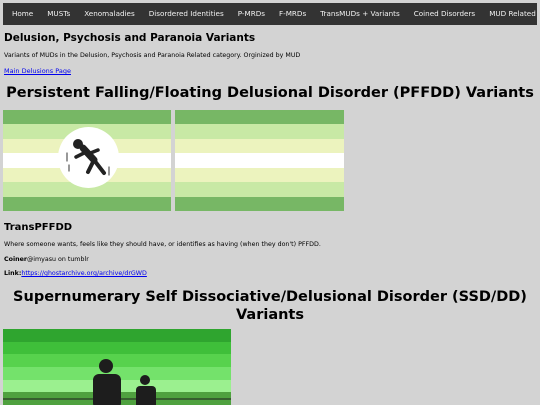  I want to click on nav-p-mrds: P-MRDs, so click(251, 14).